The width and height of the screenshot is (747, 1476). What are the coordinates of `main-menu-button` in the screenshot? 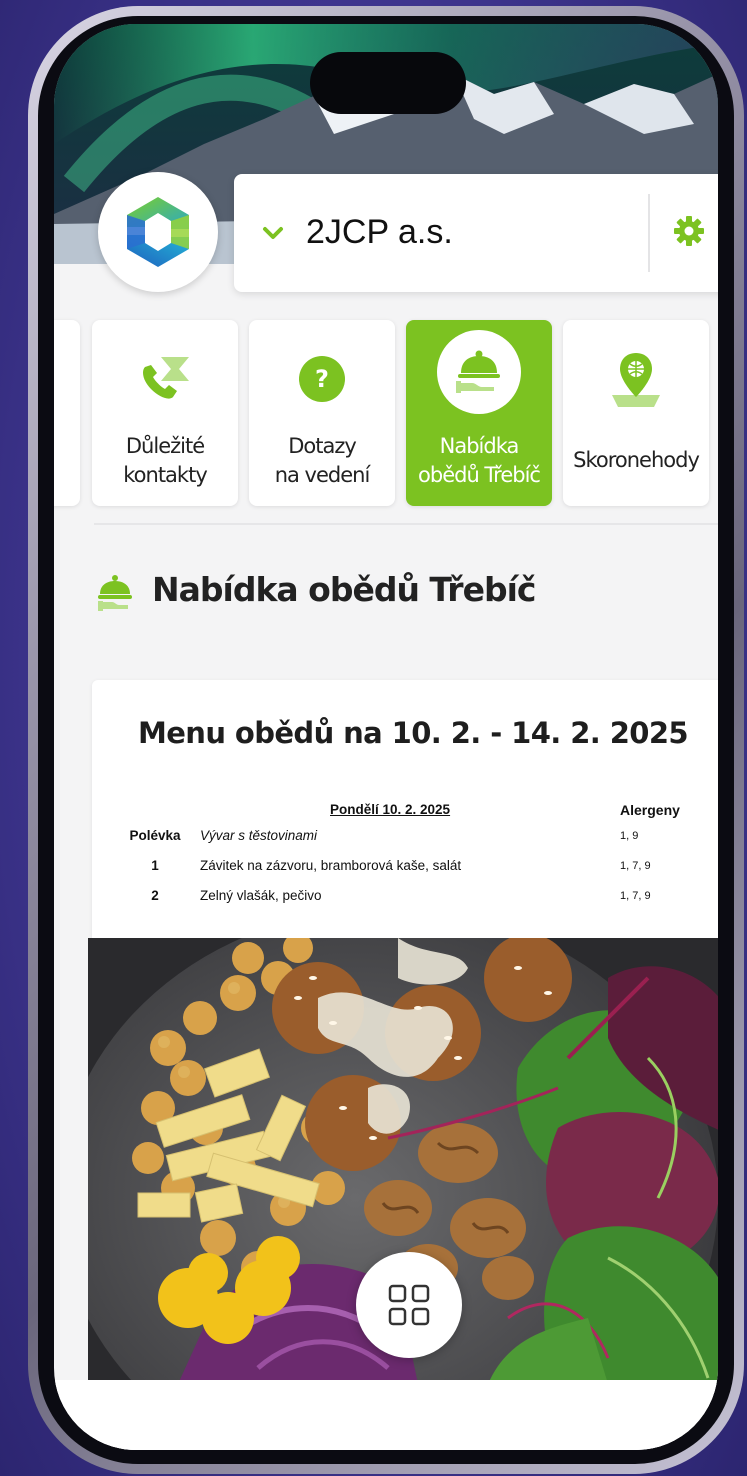 It's located at (409, 1305).